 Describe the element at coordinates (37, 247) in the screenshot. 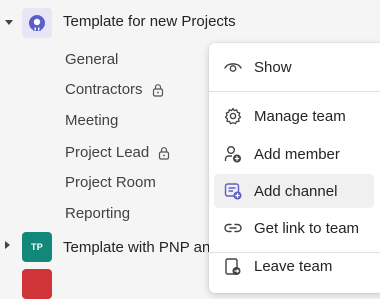

I see `team-avatar: TP` at that location.